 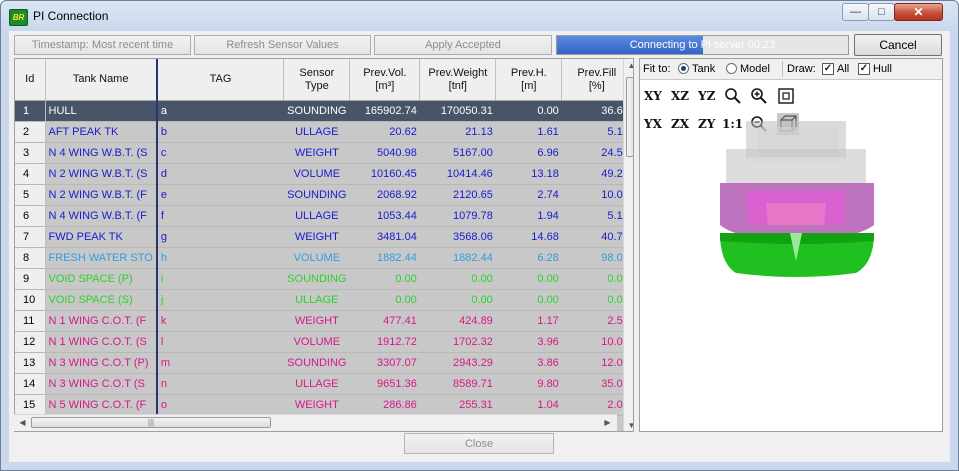 I want to click on cell-tank: N 4 WING W.B.T. (F, so click(x=101, y=216).